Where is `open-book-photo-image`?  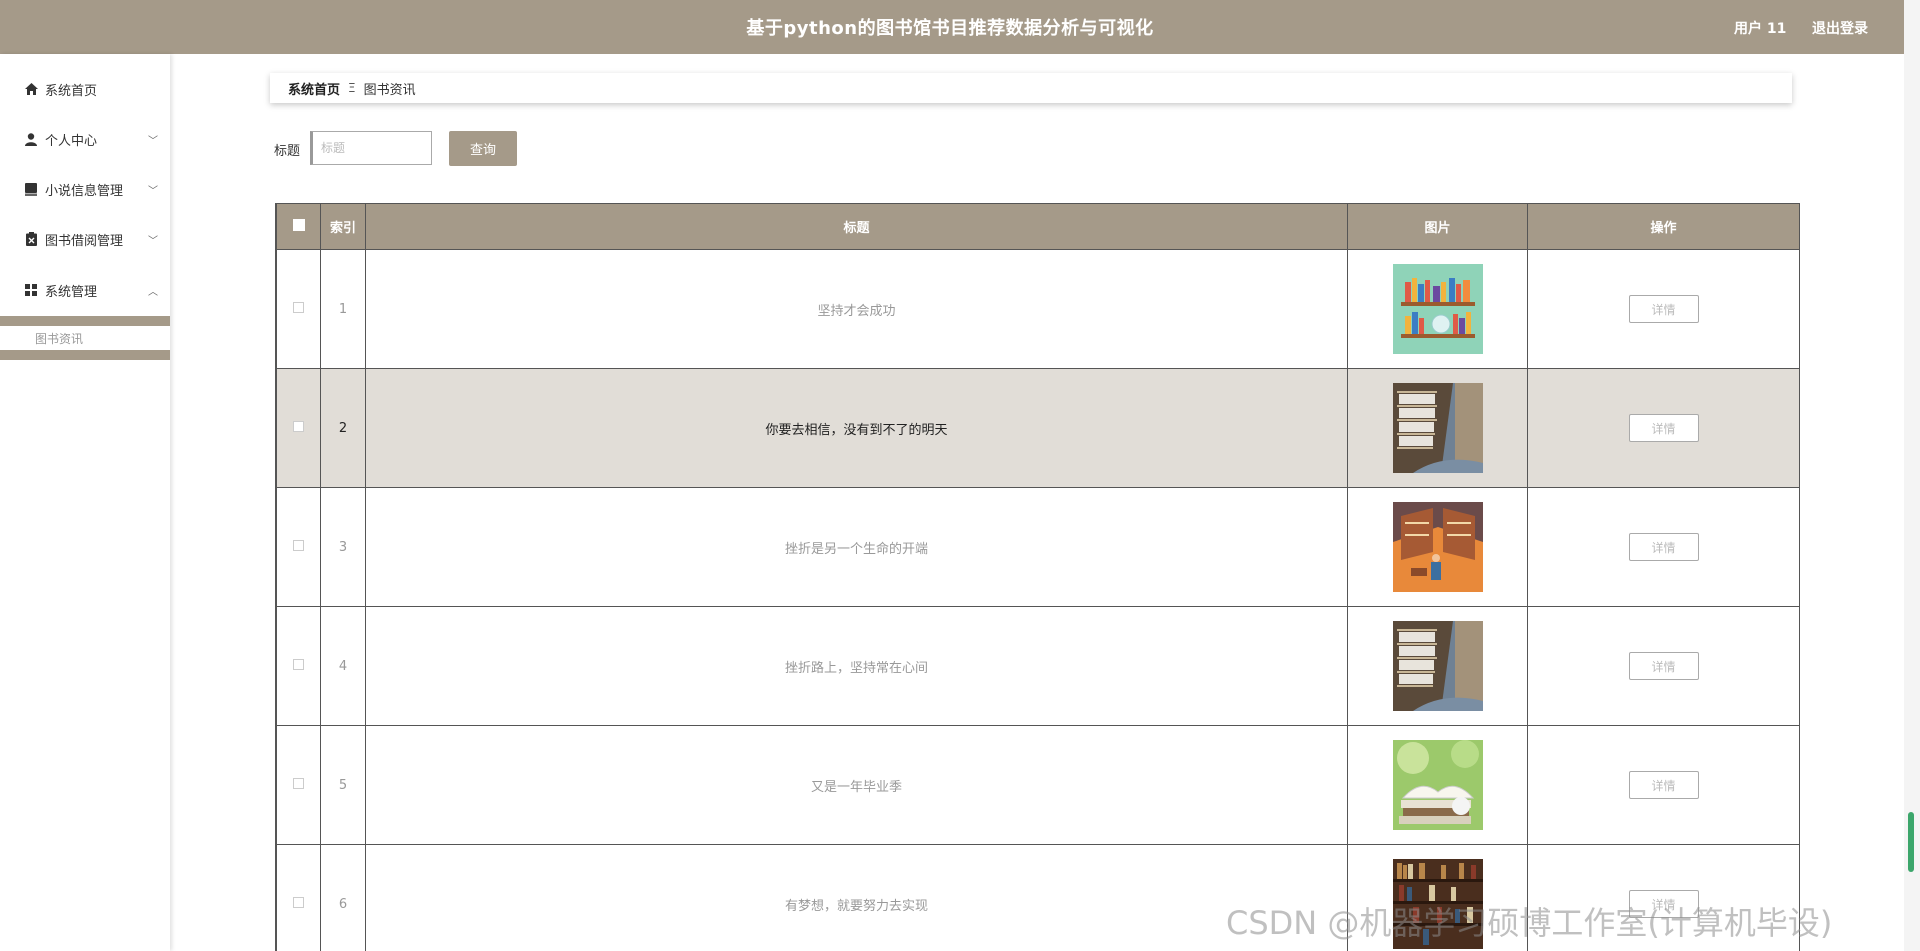
open-book-photo-image is located at coordinates (1437, 785).